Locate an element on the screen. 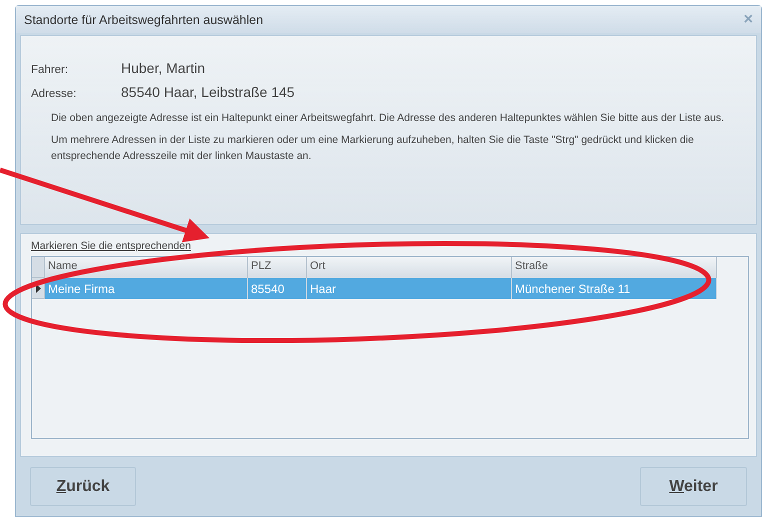 This screenshot has width=770, height=517. hint-text: Die oben angezeigte Adresse ist ein Haltepunkt einer Arbeitswegfahrt. Die Adresse des anderen Haltepunktes wählen Sie bitte aus der Liste aus. is located at coordinates (388, 118).